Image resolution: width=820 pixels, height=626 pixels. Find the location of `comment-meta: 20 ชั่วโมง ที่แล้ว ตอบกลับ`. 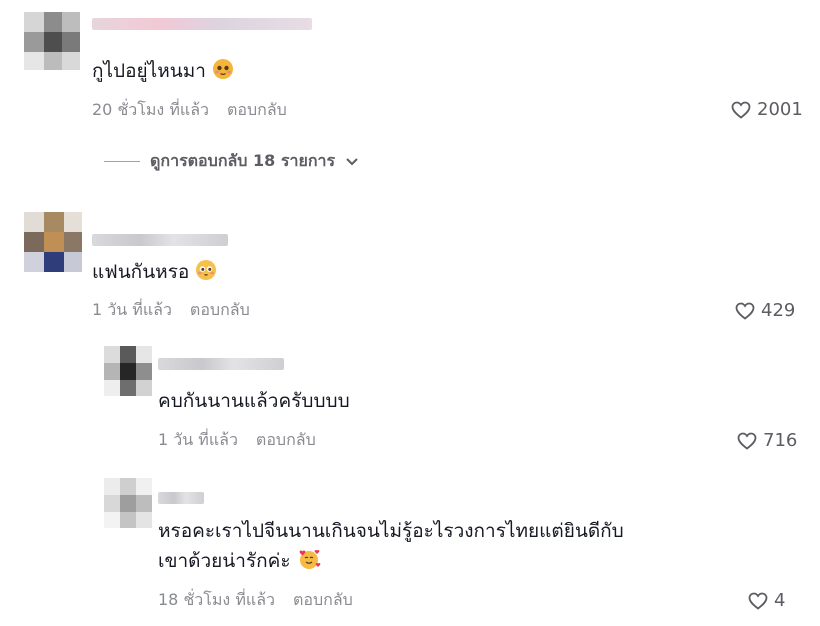

comment-meta: 20 ชั่วโมง ที่แล้ว ตอบกลับ is located at coordinates (189, 110).